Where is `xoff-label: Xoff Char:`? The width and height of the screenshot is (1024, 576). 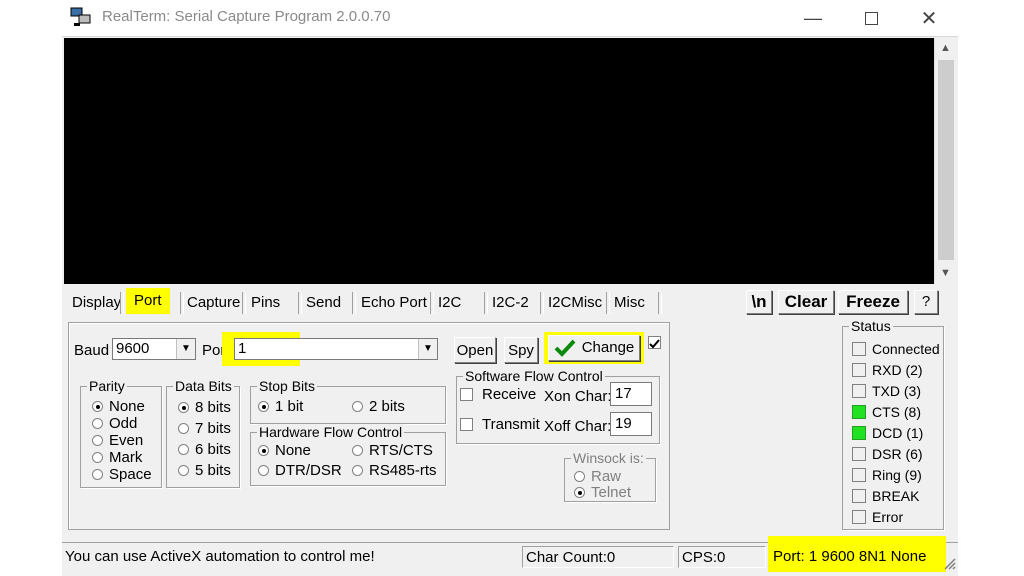 xoff-label: Xoff Char: is located at coordinates (578, 426).